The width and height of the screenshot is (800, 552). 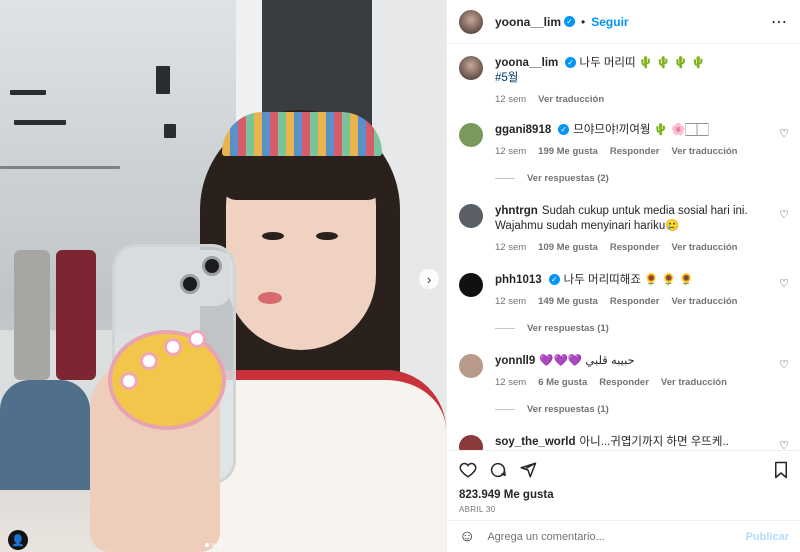 I want to click on comment-likes: 199 Me gusta, so click(x=568, y=151).